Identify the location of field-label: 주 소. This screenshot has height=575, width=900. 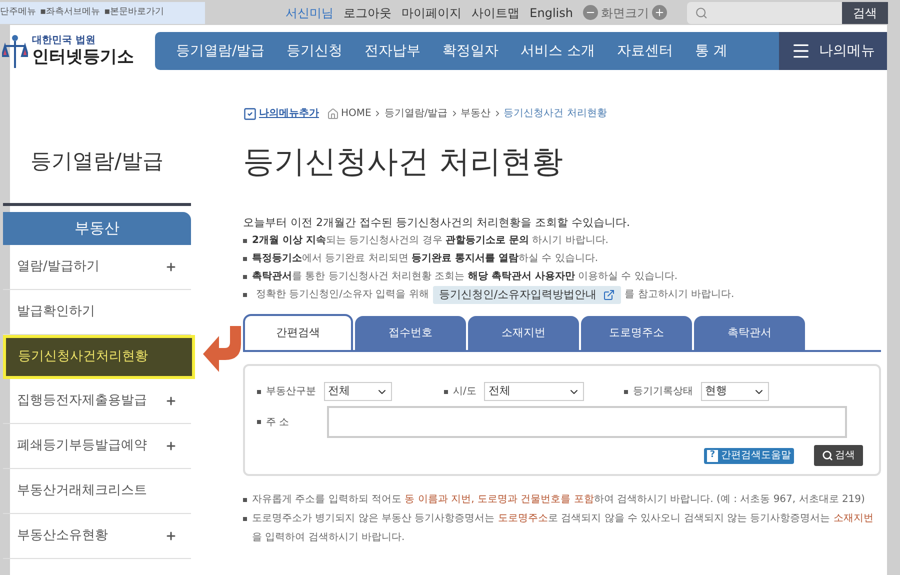
(278, 423).